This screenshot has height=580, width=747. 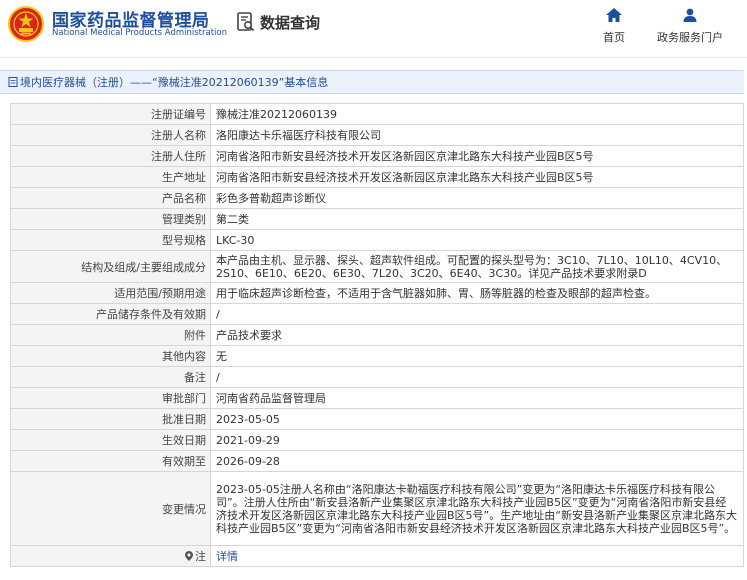 I want to click on row-label: 注册人住所, so click(x=110, y=156).